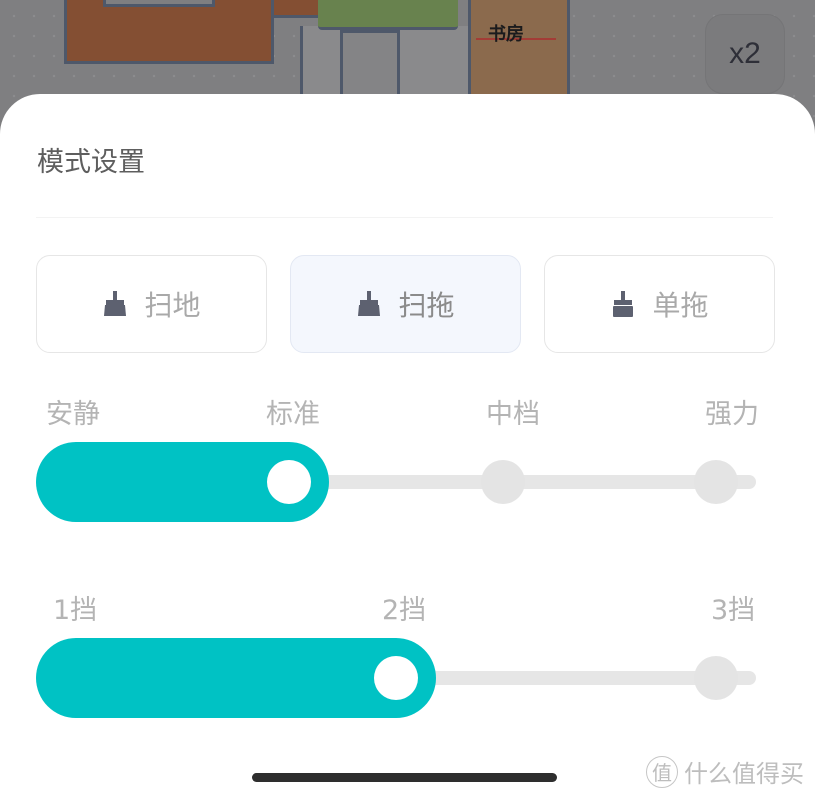 The width and height of the screenshot is (815, 799). Describe the element at coordinates (73, 411) in the screenshot. I see `suction-label-quiet: 安静` at that location.